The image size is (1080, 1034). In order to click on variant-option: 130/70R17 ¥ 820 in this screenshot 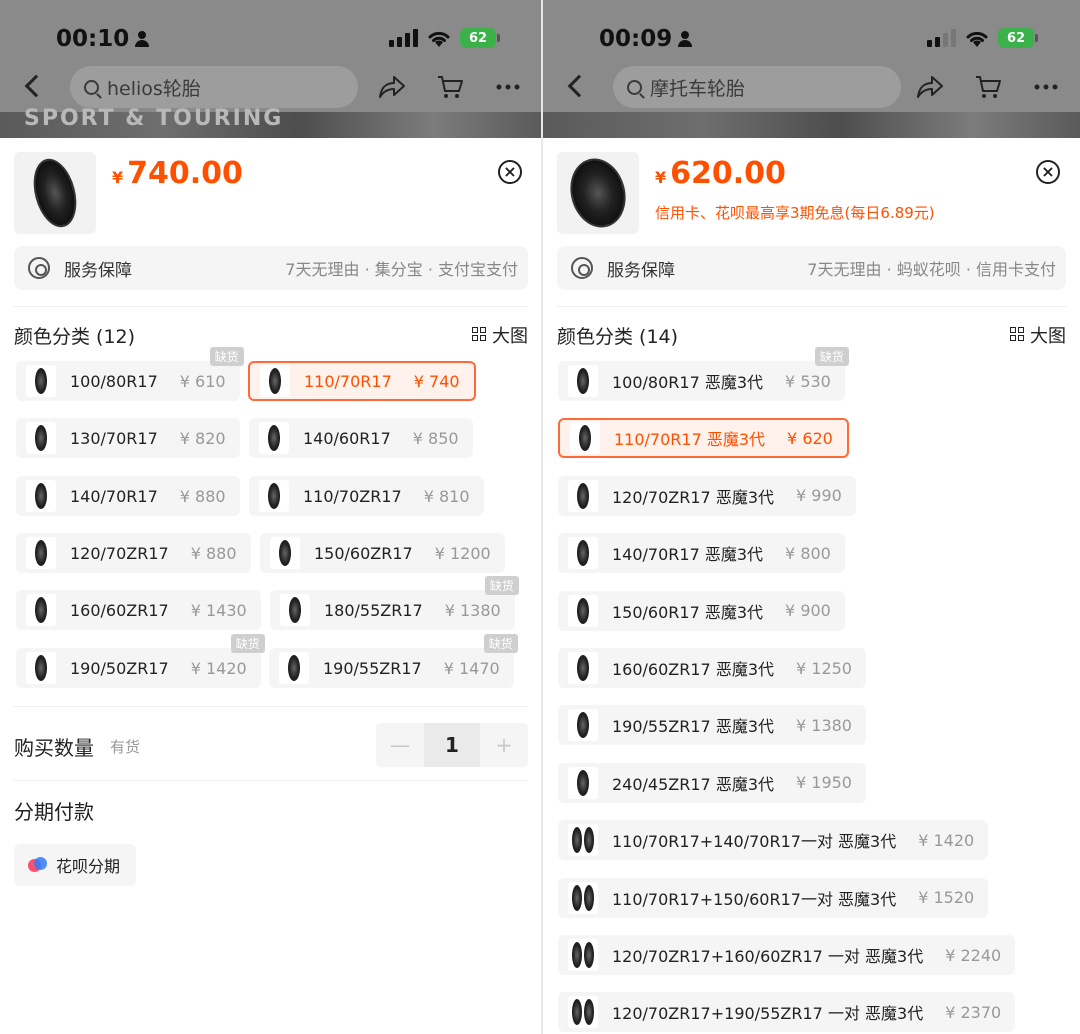, I will do `click(128, 438)`.